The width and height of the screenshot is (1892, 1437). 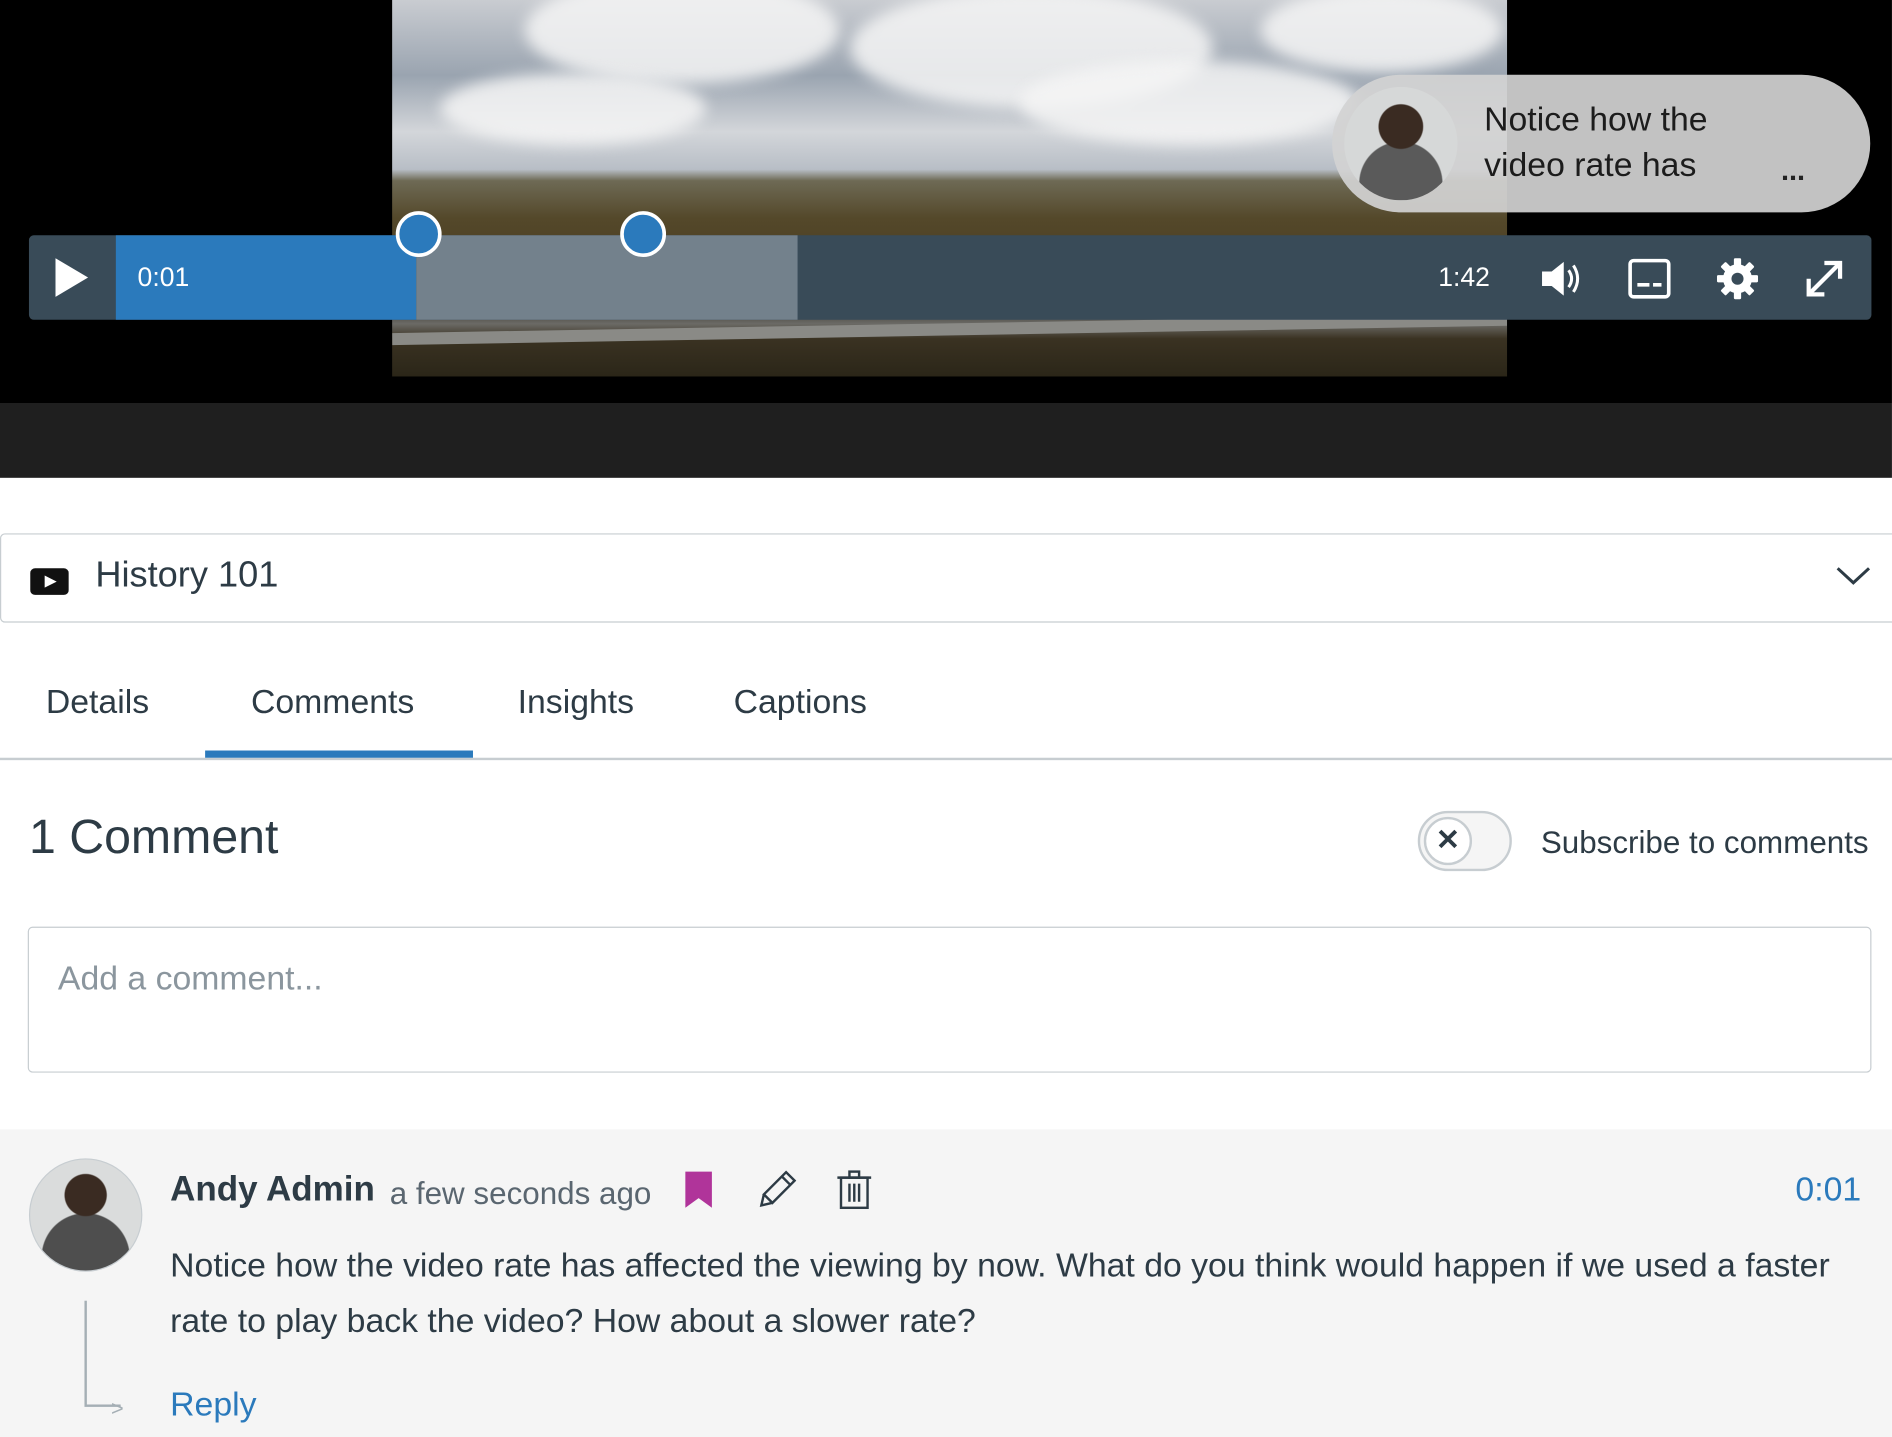 What do you see at coordinates (776, 1190) in the screenshot?
I see `pencil-icon` at bounding box center [776, 1190].